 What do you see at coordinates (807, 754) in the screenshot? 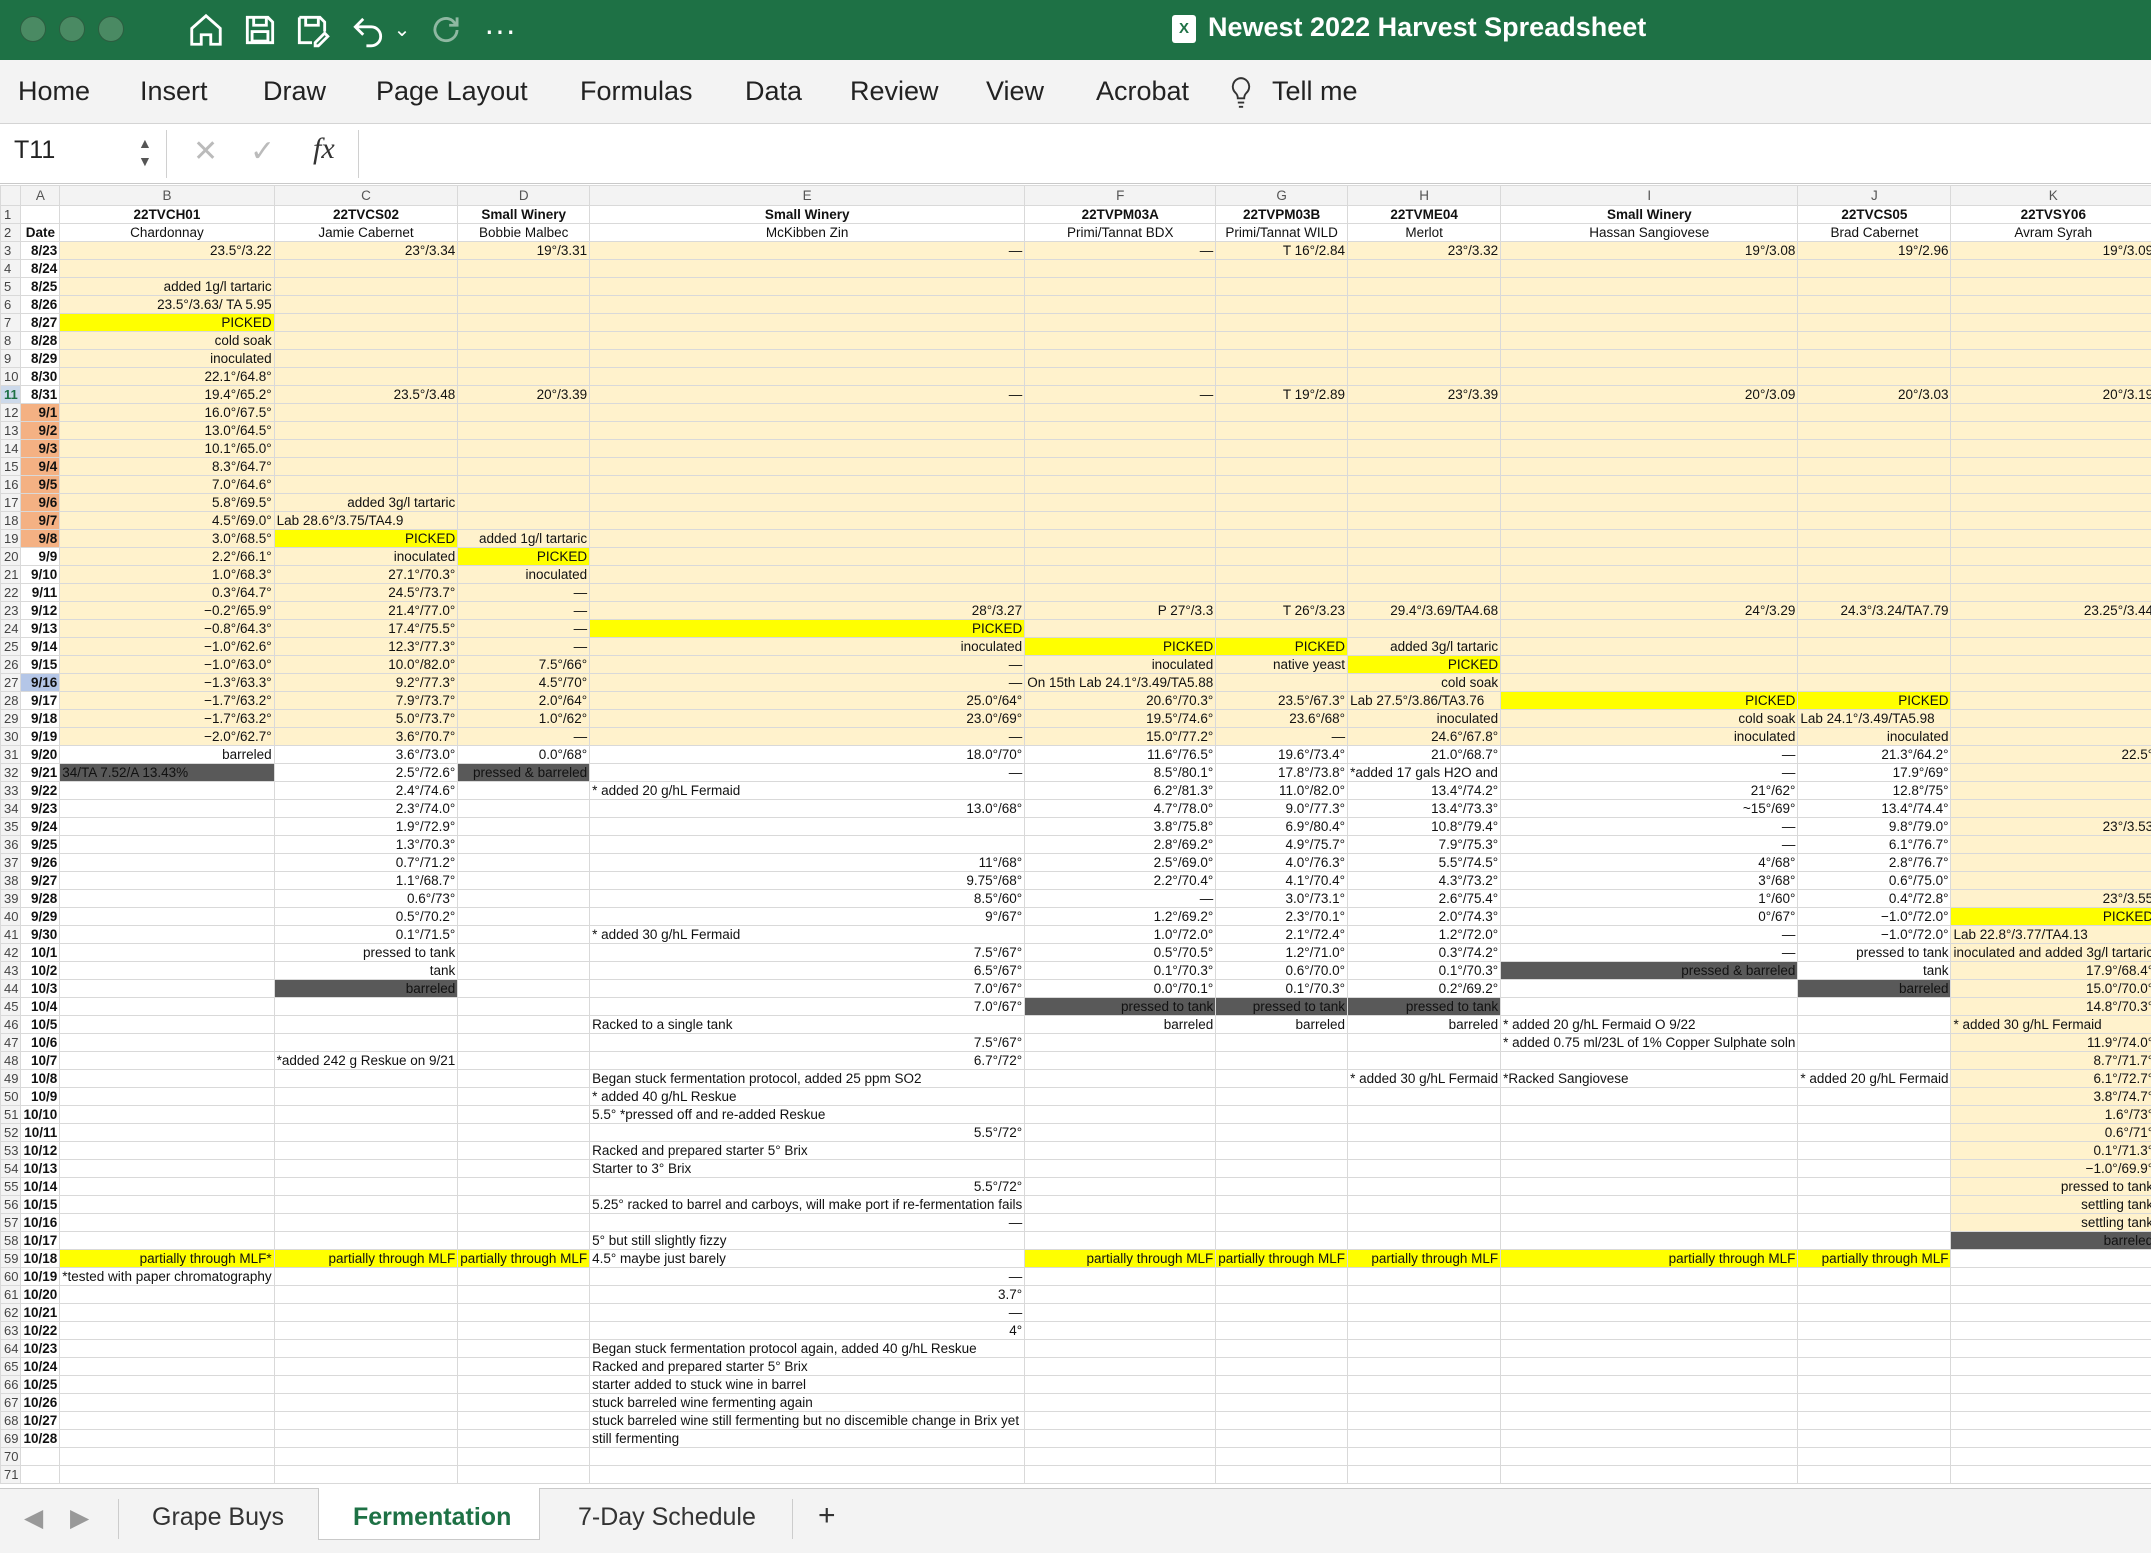
I see `cell: 18.0°/70°` at bounding box center [807, 754].